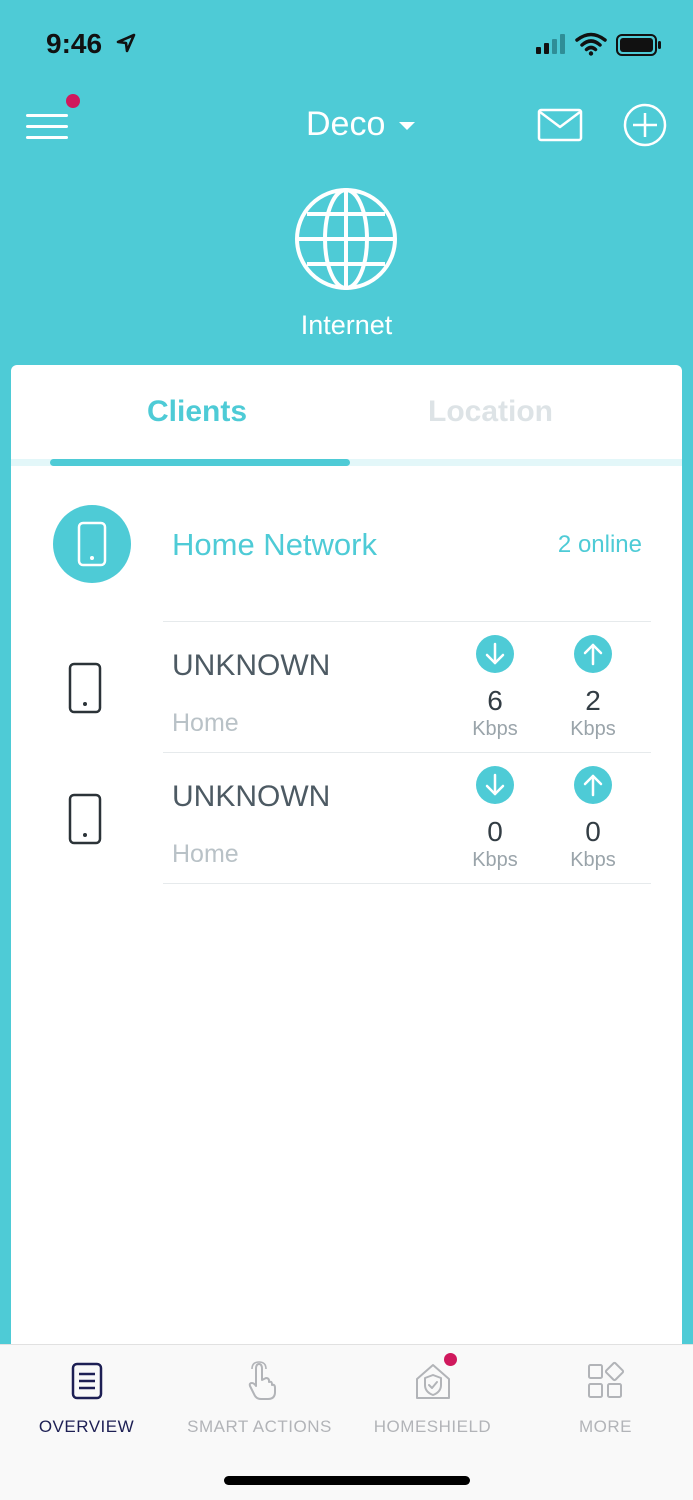 Image resolution: width=693 pixels, height=1500 pixels. What do you see at coordinates (593, 700) in the screenshot?
I see `upload-value: 2` at bounding box center [593, 700].